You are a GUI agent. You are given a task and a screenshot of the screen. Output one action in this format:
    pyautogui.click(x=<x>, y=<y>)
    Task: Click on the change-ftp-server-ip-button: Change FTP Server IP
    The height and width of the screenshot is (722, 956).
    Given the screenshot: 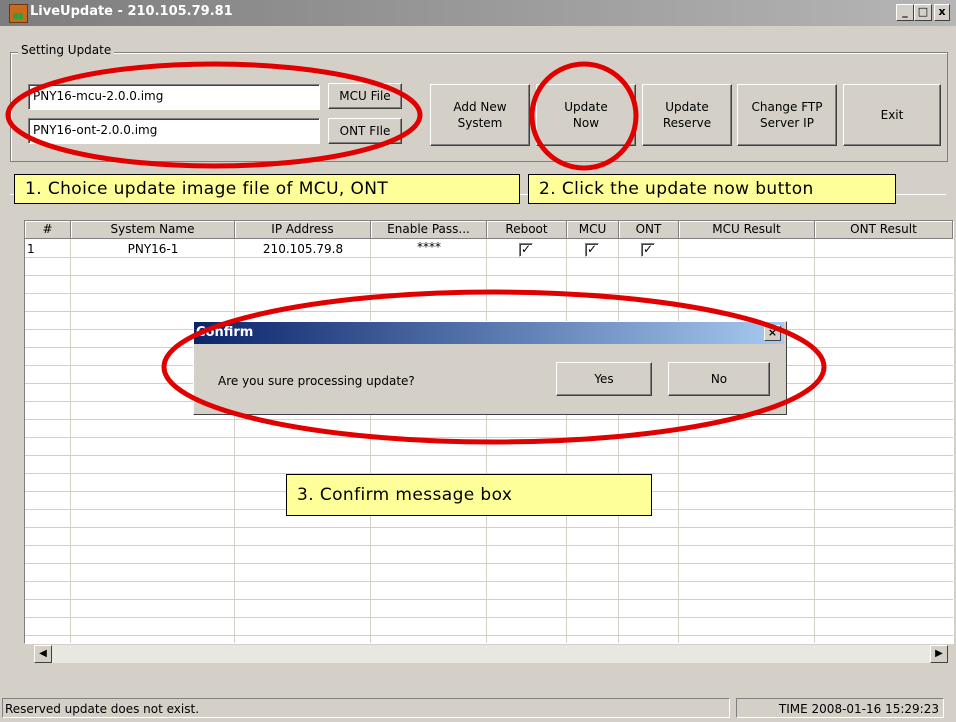 What is the action you would take?
    pyautogui.click(x=787, y=115)
    